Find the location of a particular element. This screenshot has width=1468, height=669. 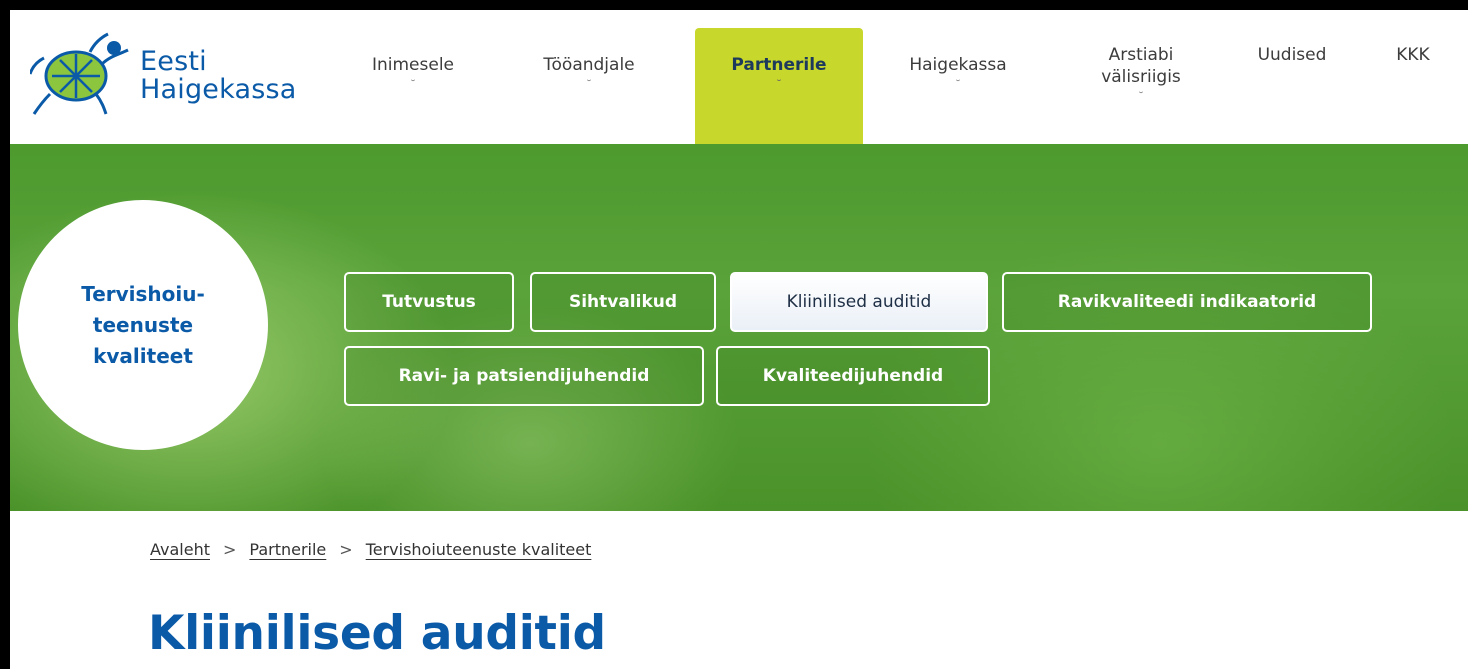

site-logo: Eesti Haigekassa is located at coordinates (175, 73).